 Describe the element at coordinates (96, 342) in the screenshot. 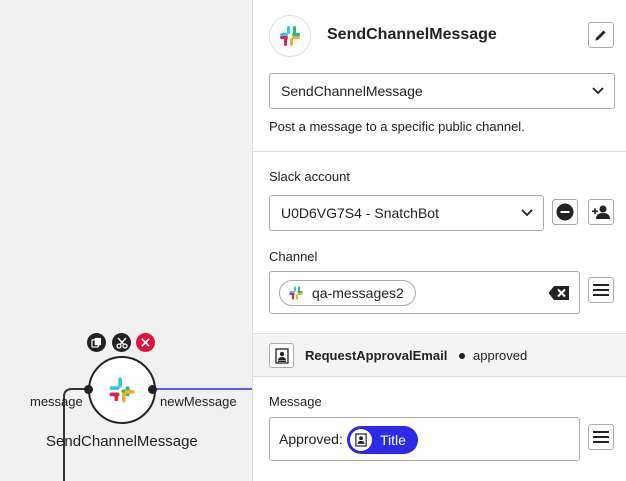

I see `copy-icon` at that location.